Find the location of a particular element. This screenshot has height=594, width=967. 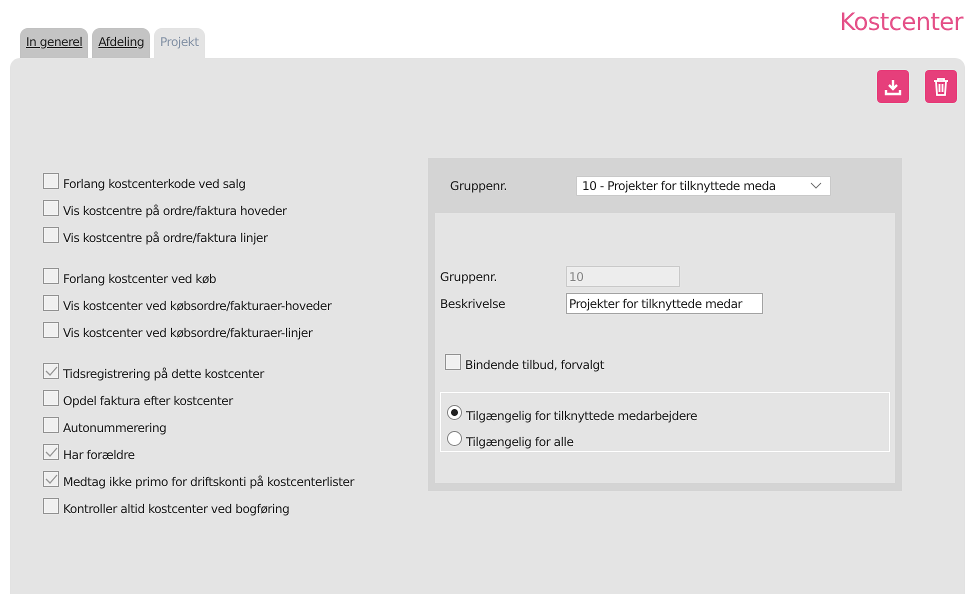

checkbox-label: Opdel faktura efter kostcenter is located at coordinates (148, 401).